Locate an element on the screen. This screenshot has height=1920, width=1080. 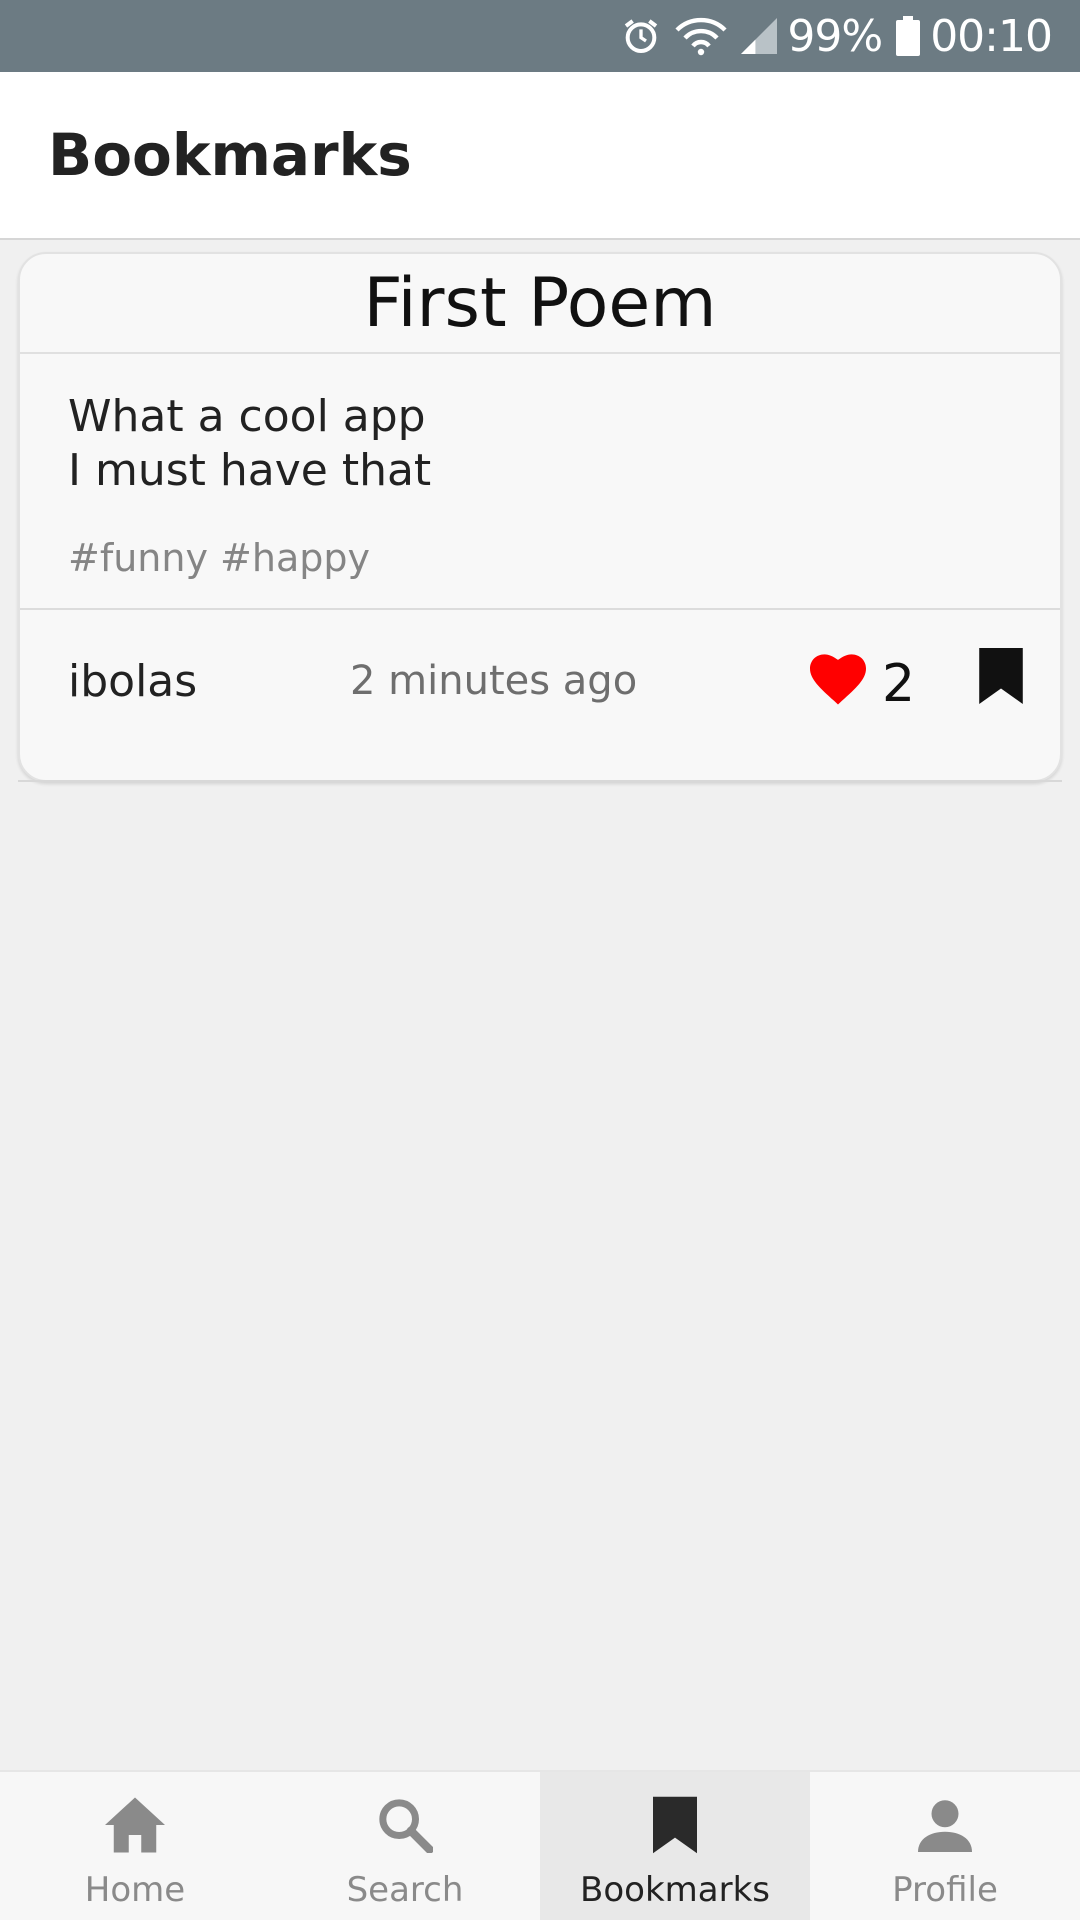
poem-title: First Poem is located at coordinates (540, 303).